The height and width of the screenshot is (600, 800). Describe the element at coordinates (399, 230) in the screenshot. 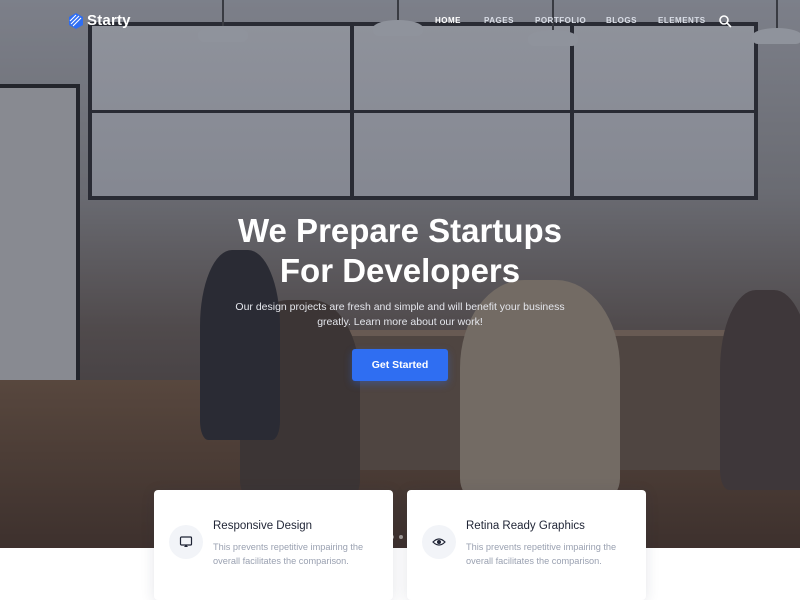

I see `hero-title-line-1: We Prepare Startups` at that location.